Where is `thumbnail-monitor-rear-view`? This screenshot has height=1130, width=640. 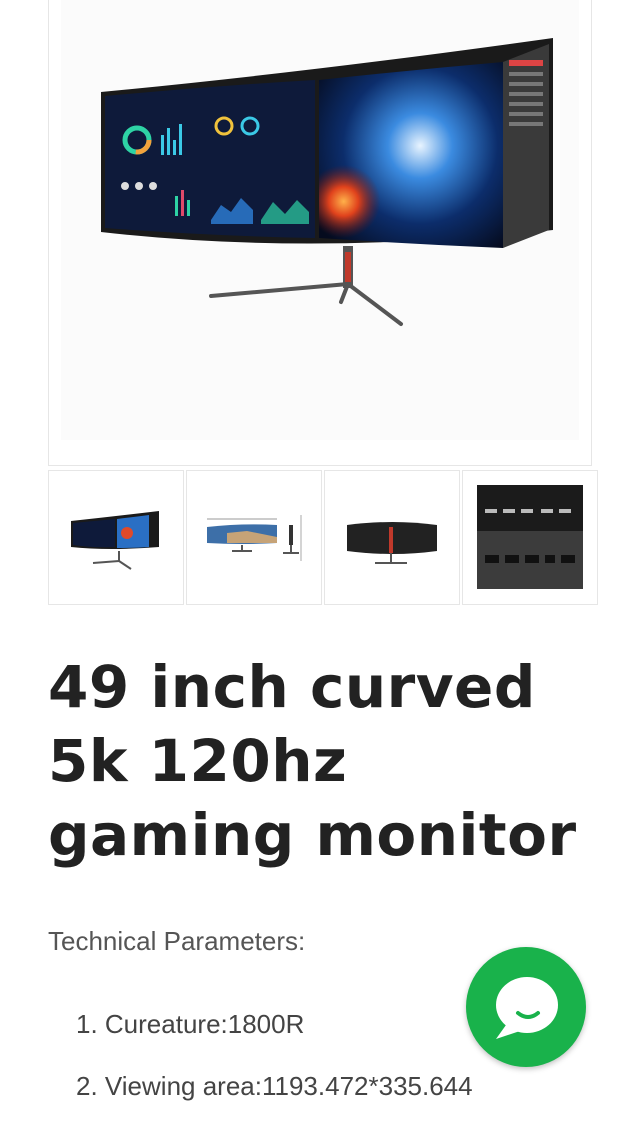 thumbnail-monitor-rear-view is located at coordinates (392, 537).